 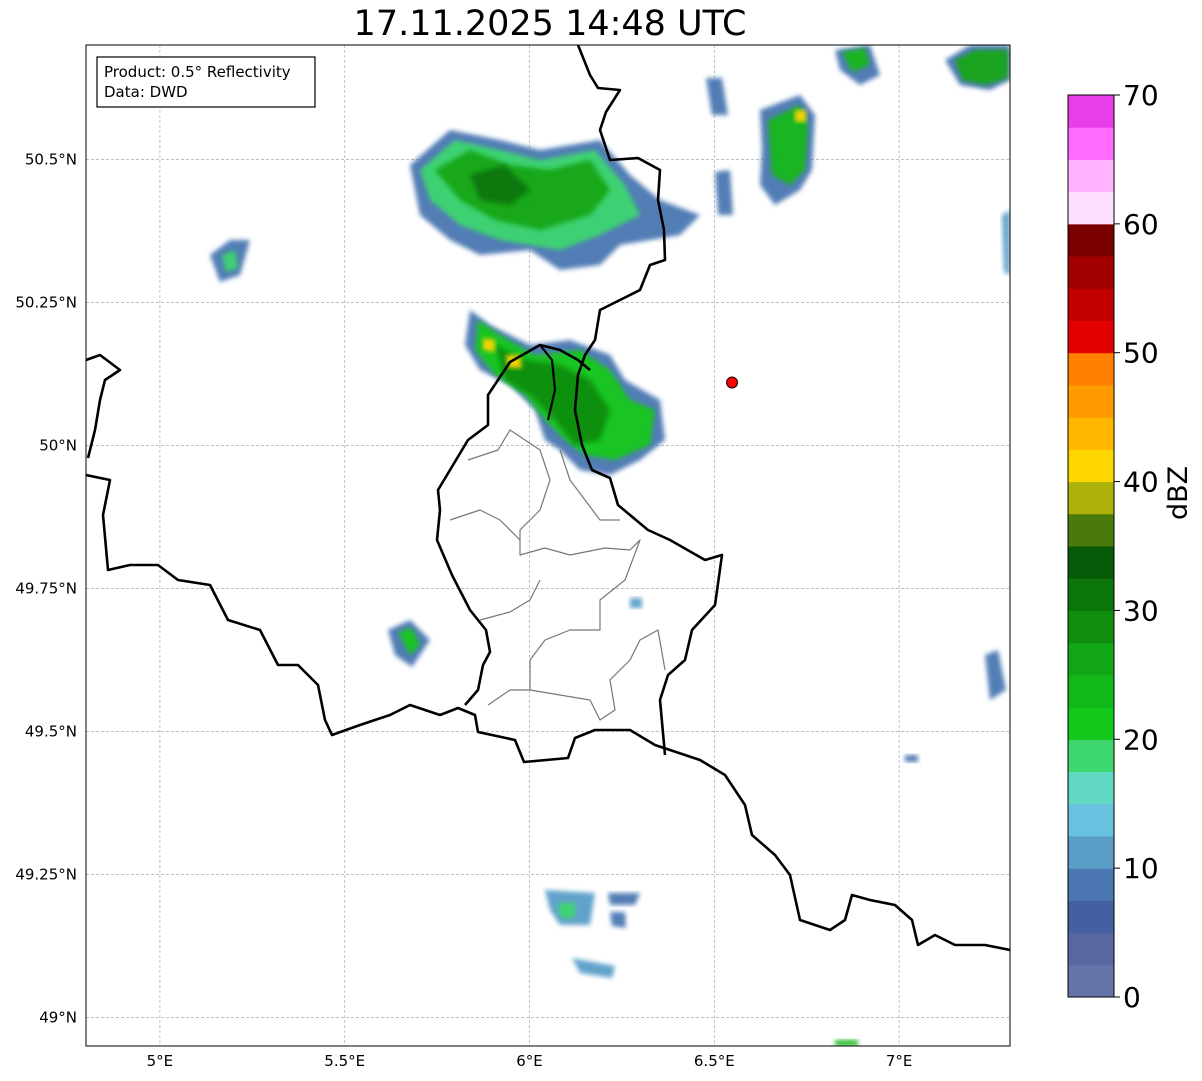 What do you see at coordinates (1141, 353) in the screenshot?
I see `colorbar-tick-label: 50` at bounding box center [1141, 353].